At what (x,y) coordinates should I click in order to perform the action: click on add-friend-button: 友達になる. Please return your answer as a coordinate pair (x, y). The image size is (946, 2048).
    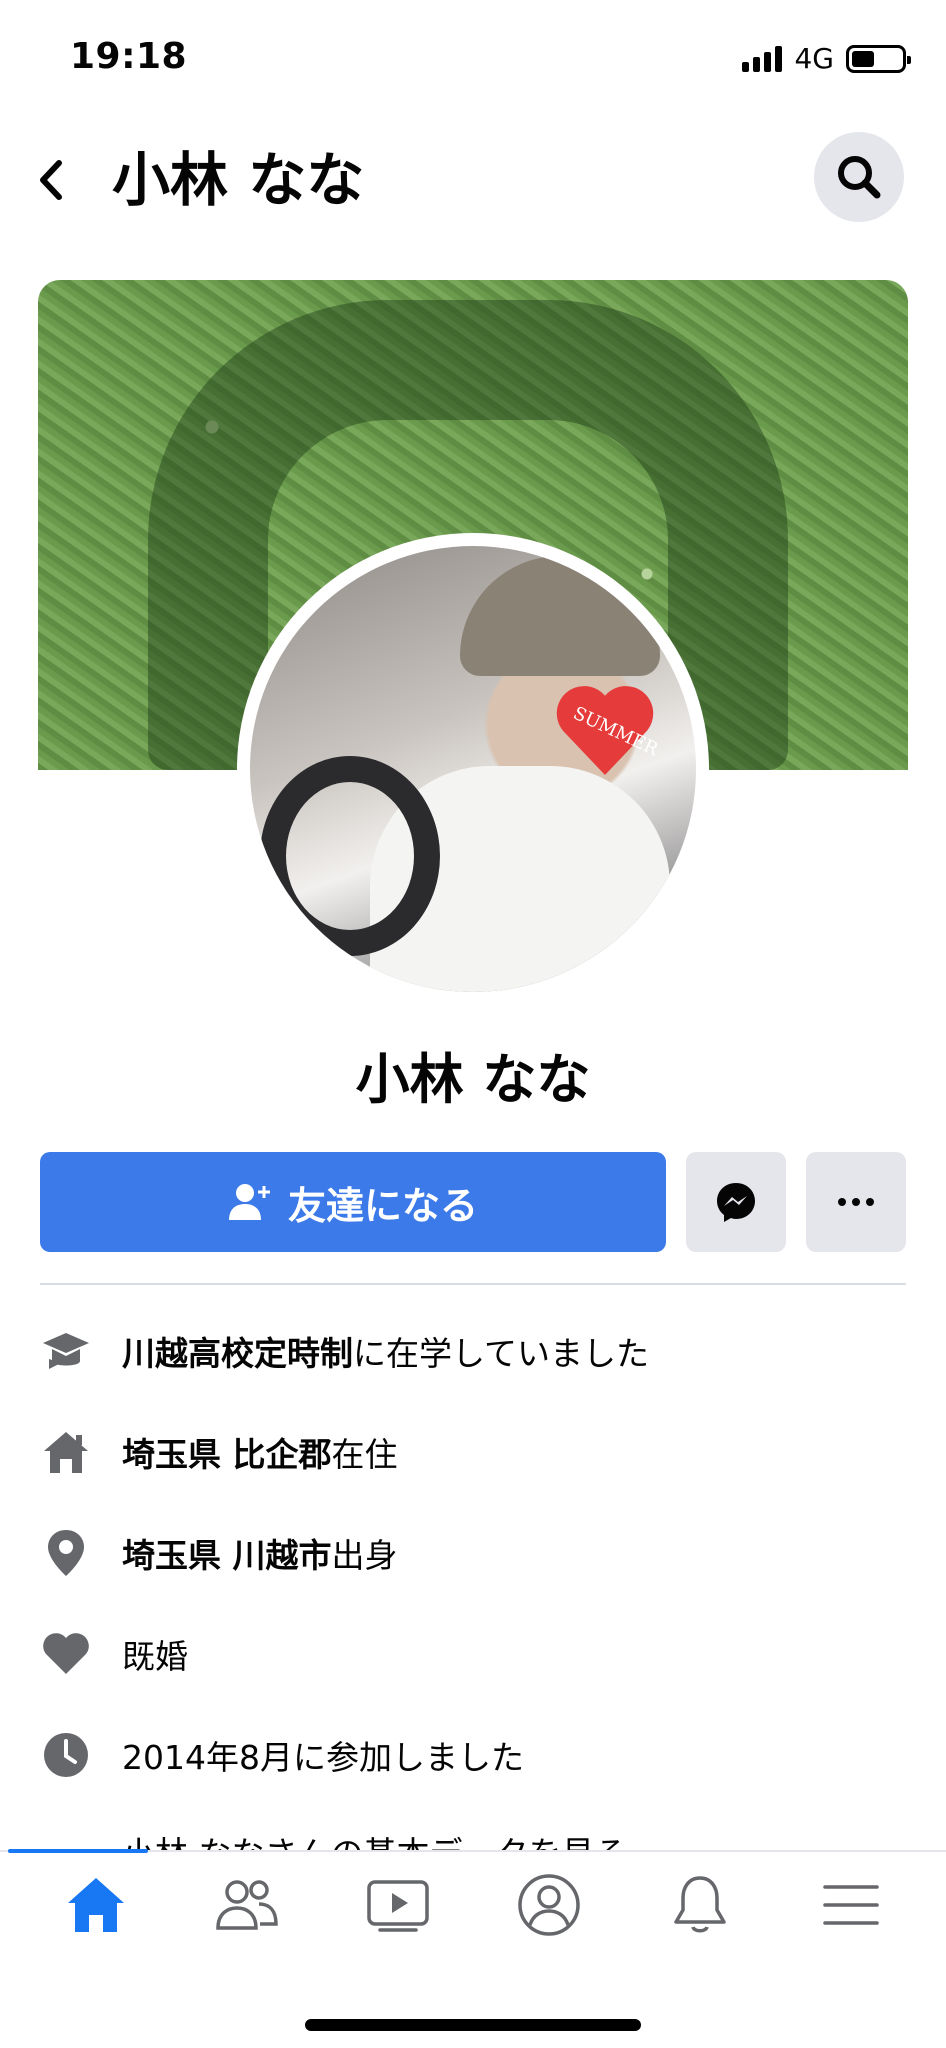
    Looking at the image, I should click on (353, 1202).